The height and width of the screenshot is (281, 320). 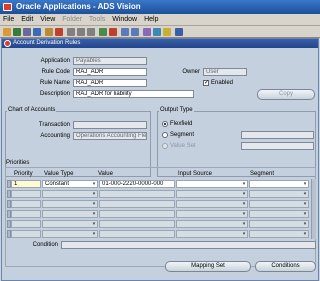 I want to click on flexfield-radio, so click(x=165, y=124).